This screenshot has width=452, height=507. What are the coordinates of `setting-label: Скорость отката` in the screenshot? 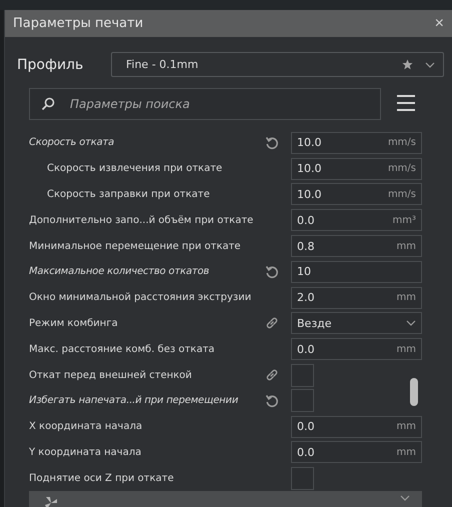 It's located at (72, 142).